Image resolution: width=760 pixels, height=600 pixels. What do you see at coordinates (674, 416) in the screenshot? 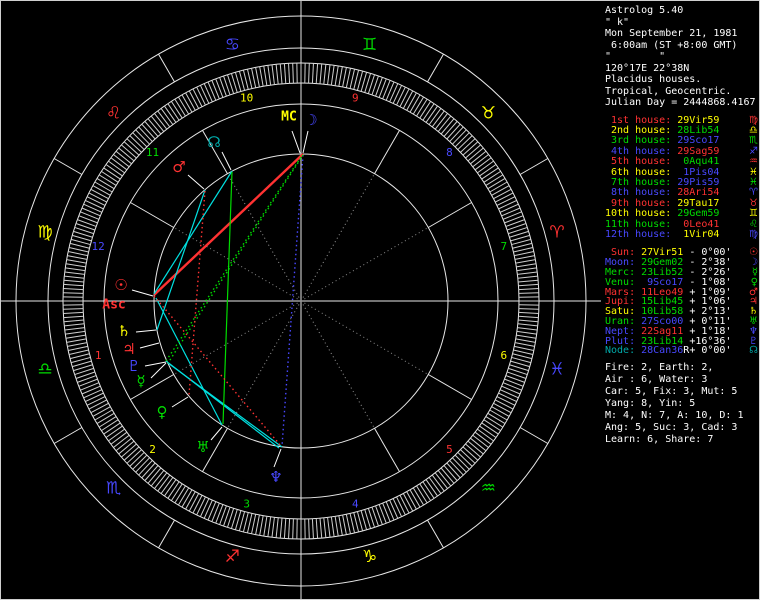
I see `stats-line-4: M: 4, N: 7, A: 10, D: 1` at bounding box center [674, 416].